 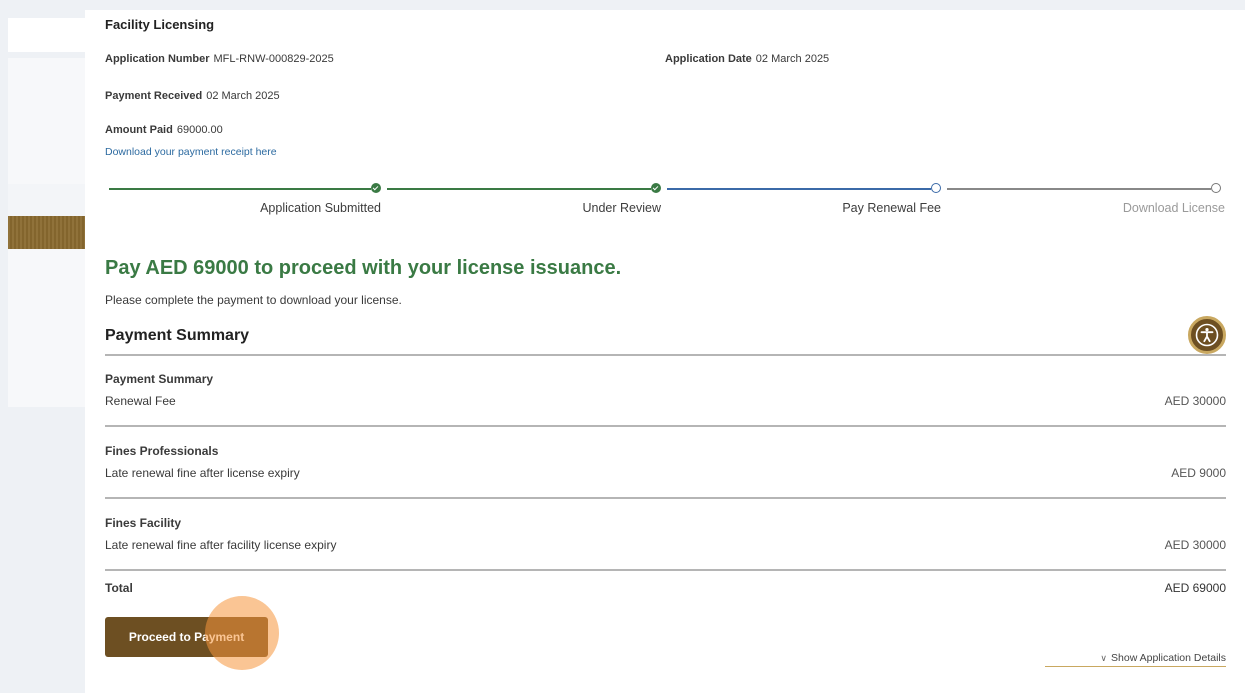 I want to click on amount-paid-label: Amount Paid, so click(x=139, y=130).